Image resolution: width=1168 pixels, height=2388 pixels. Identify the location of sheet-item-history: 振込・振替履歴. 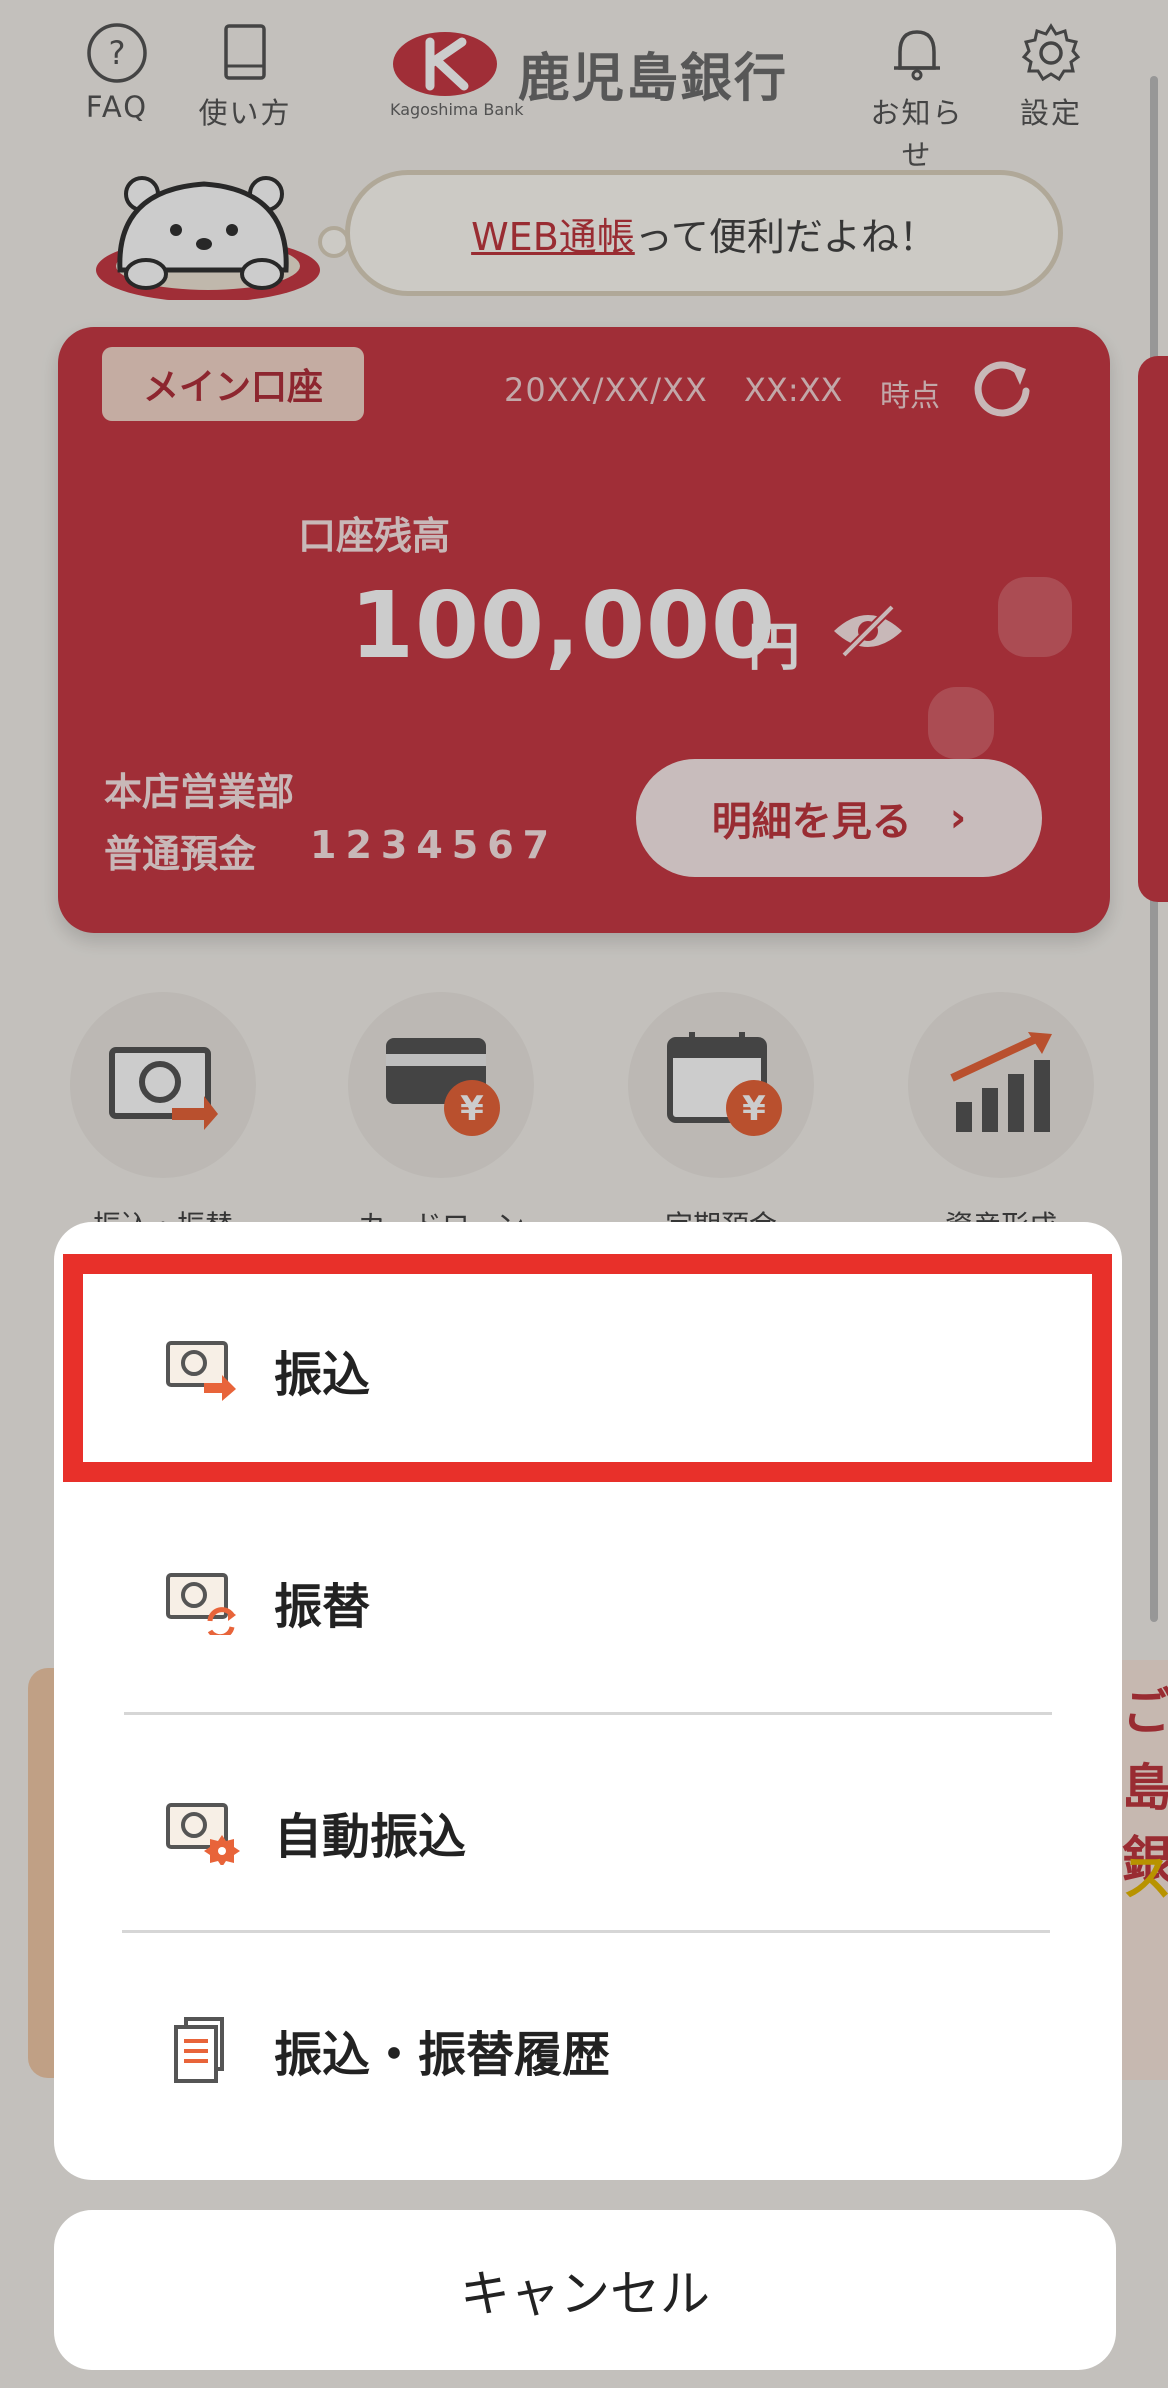
(588, 2050).